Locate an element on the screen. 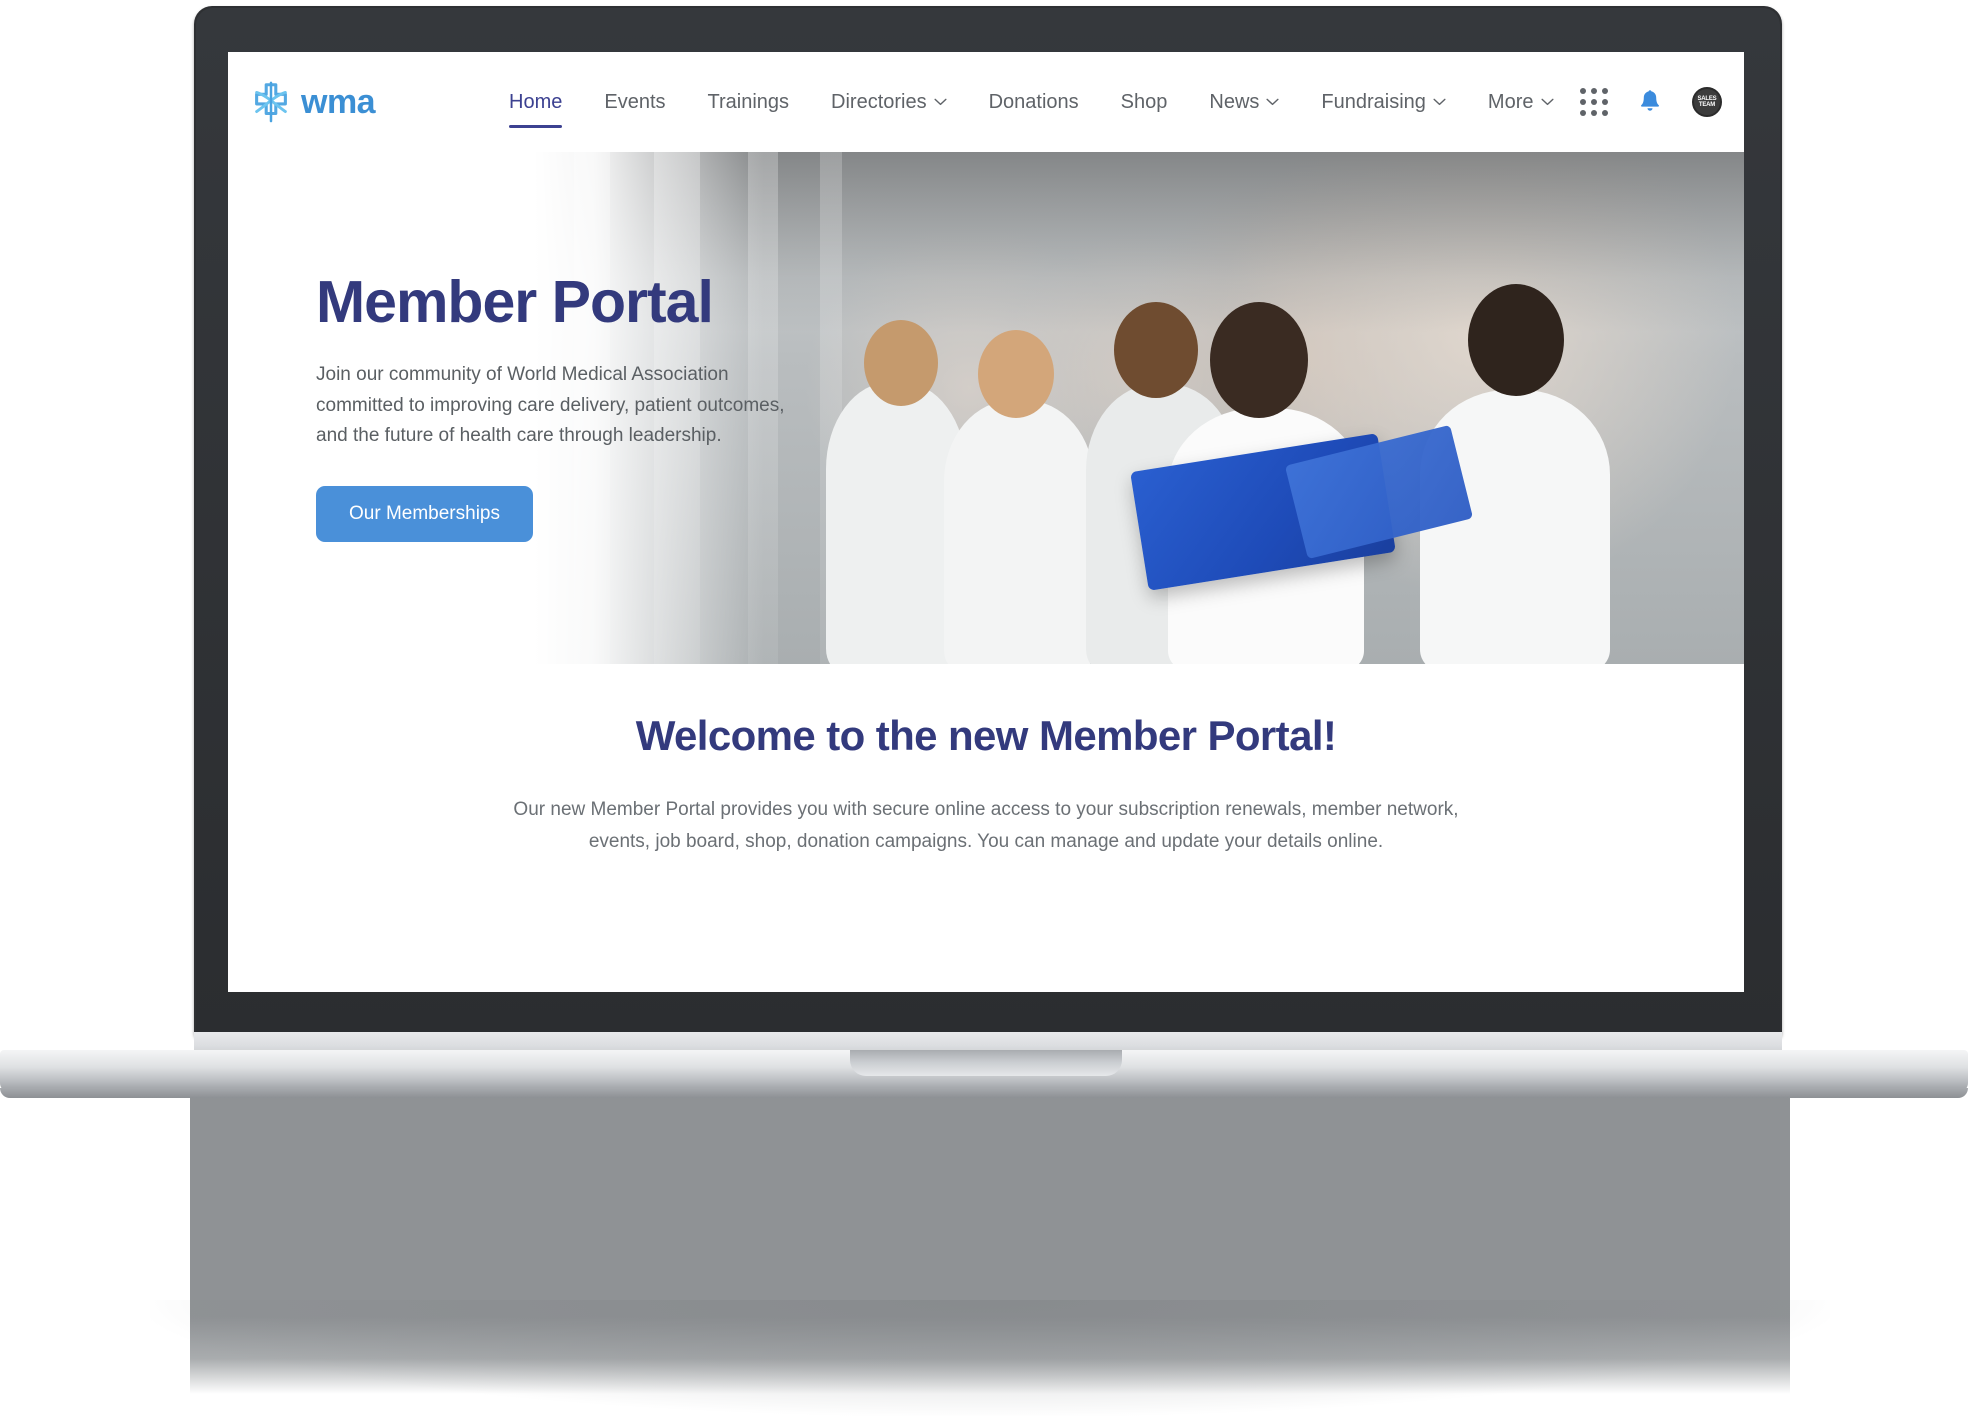 The image size is (1968, 1416). nav-item-shop: Shop is located at coordinates (1144, 102).